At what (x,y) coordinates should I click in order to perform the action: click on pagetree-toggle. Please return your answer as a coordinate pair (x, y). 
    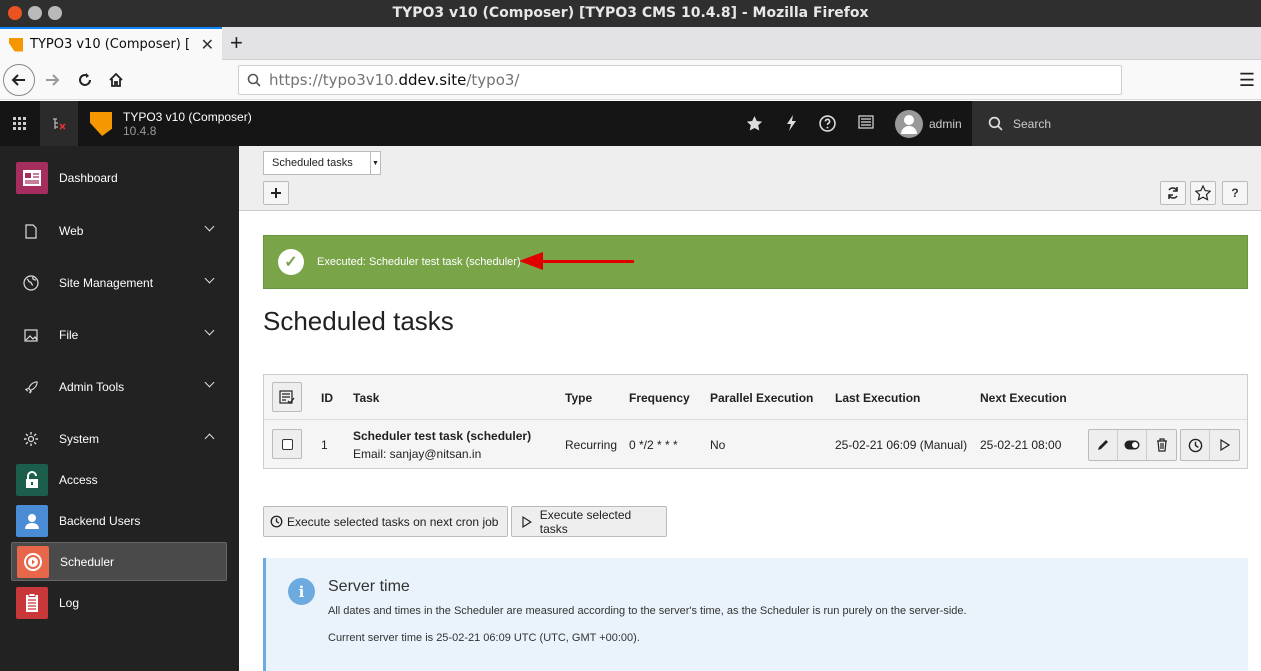
    Looking at the image, I should click on (59, 123).